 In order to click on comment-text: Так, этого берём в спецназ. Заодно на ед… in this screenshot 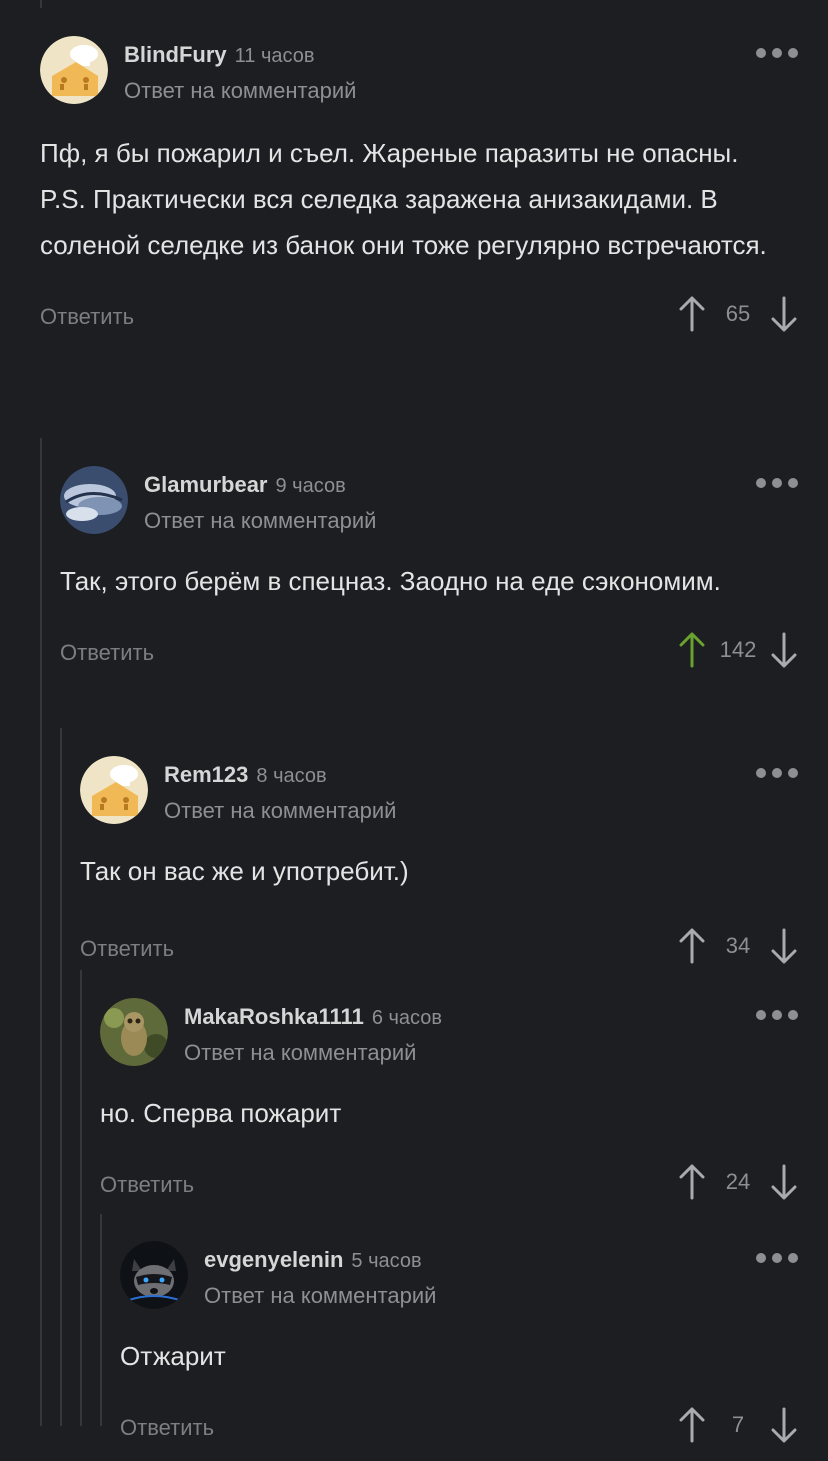, I will do `click(390, 581)`.